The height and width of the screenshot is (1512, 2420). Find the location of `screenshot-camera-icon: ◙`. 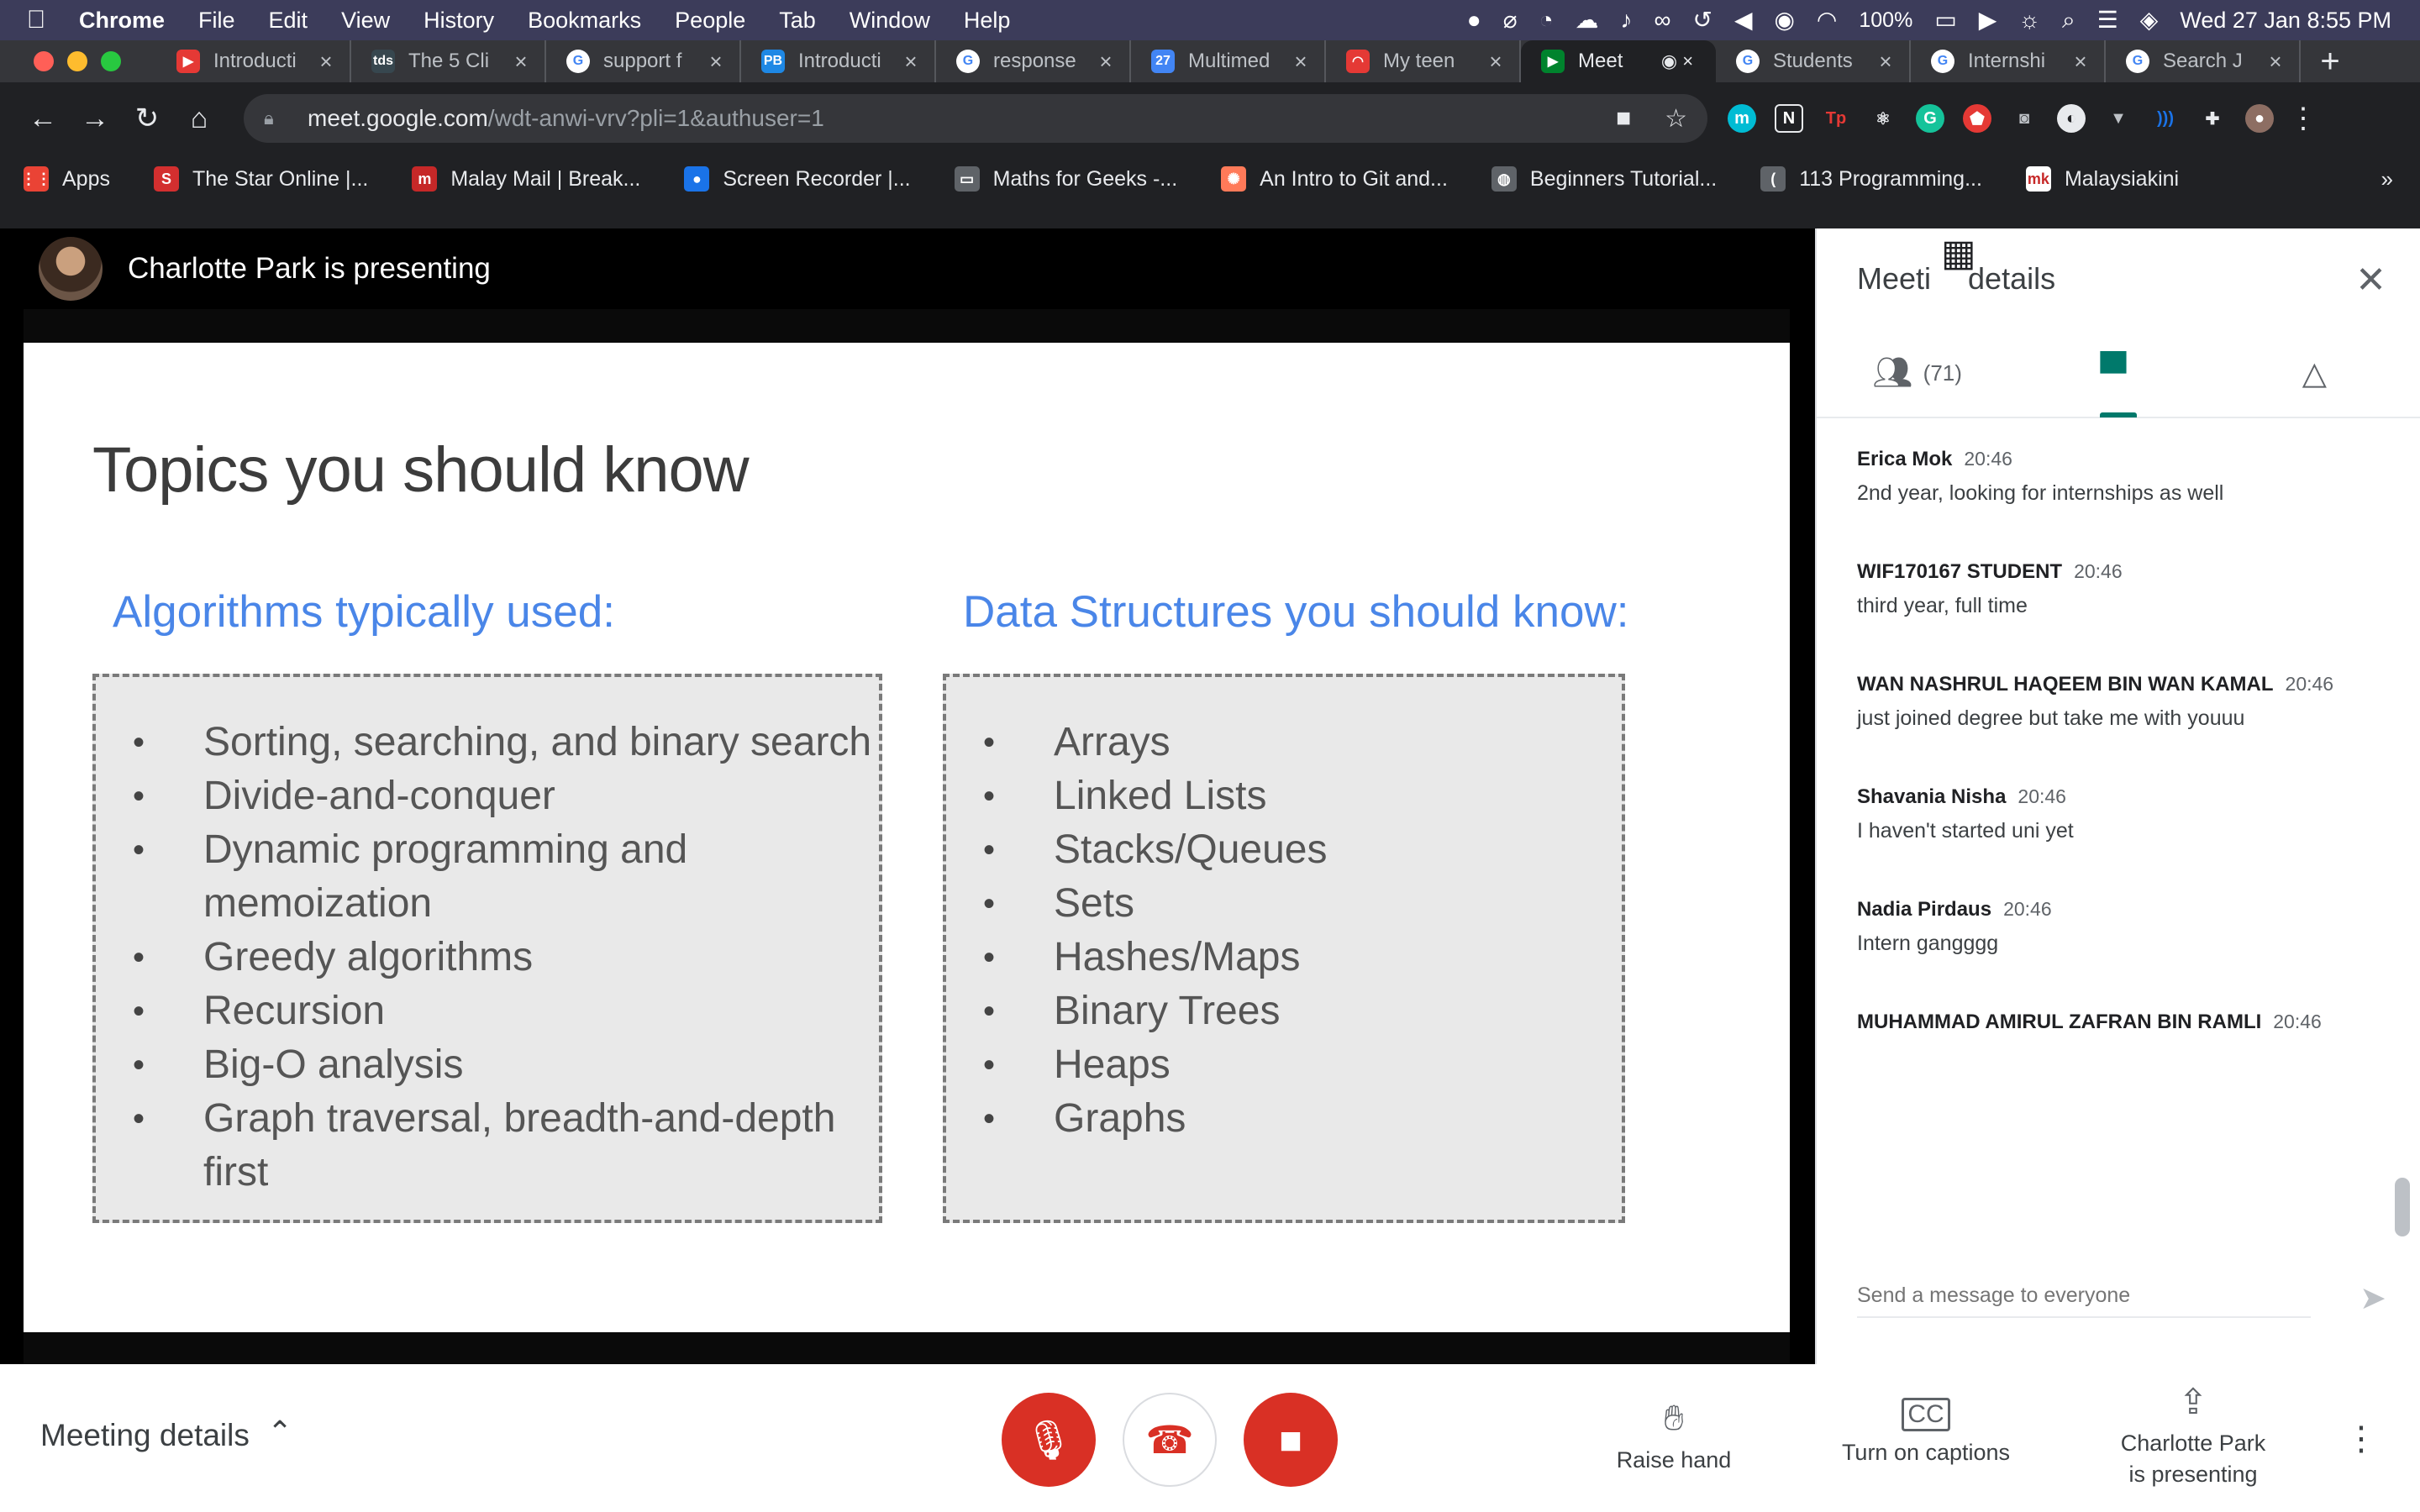

screenshot-camera-icon: ◙ is located at coordinates (2025, 118).